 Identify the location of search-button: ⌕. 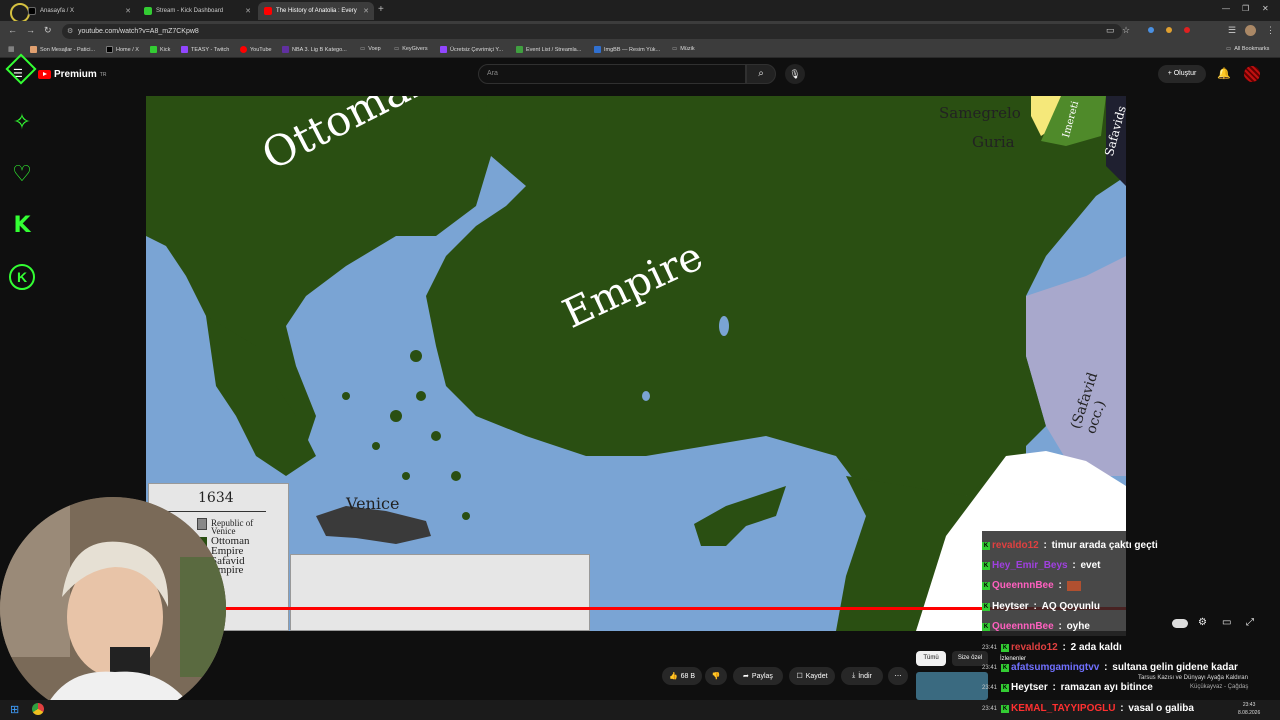
(761, 74).